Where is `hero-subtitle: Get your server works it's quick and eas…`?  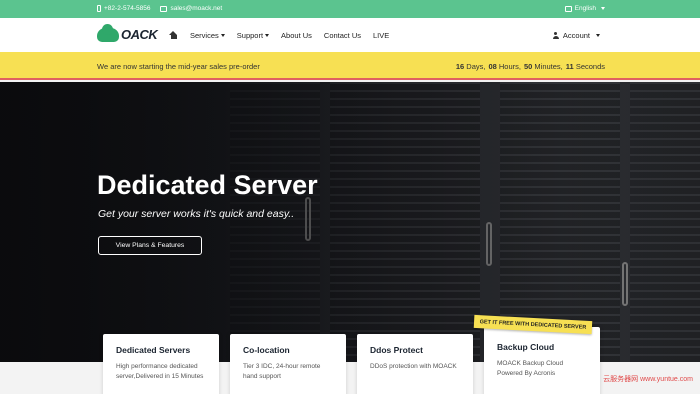
hero-subtitle: Get your server works it's quick and eas… is located at coordinates (196, 214).